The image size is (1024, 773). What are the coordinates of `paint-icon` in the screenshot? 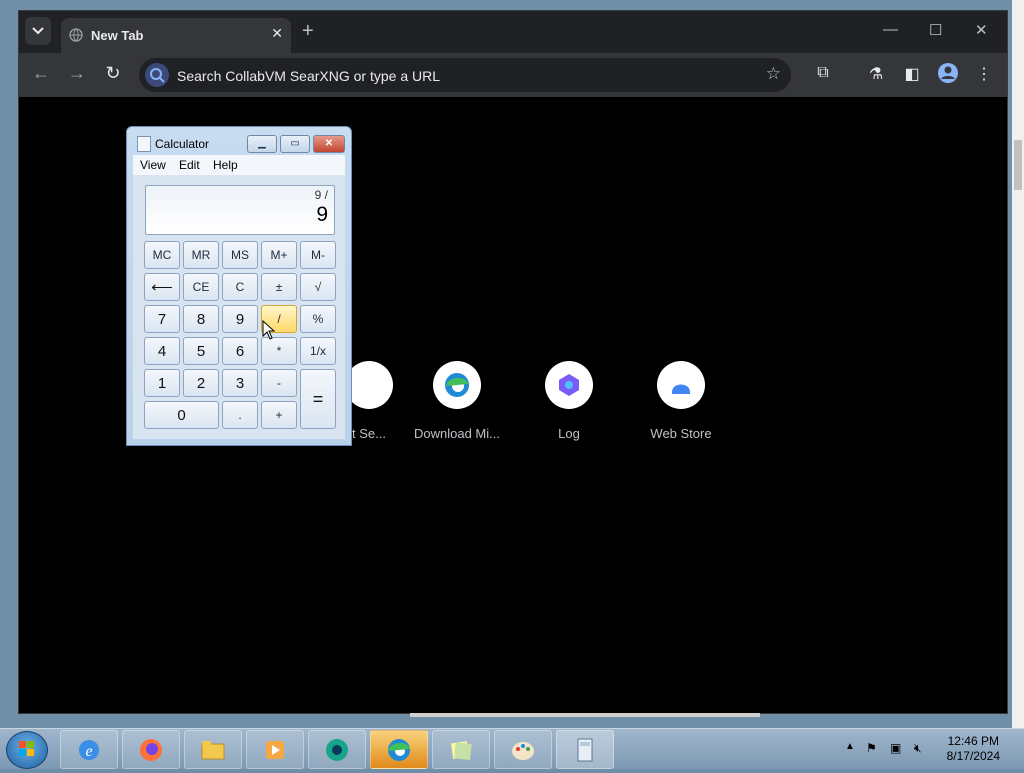 It's located at (523, 750).